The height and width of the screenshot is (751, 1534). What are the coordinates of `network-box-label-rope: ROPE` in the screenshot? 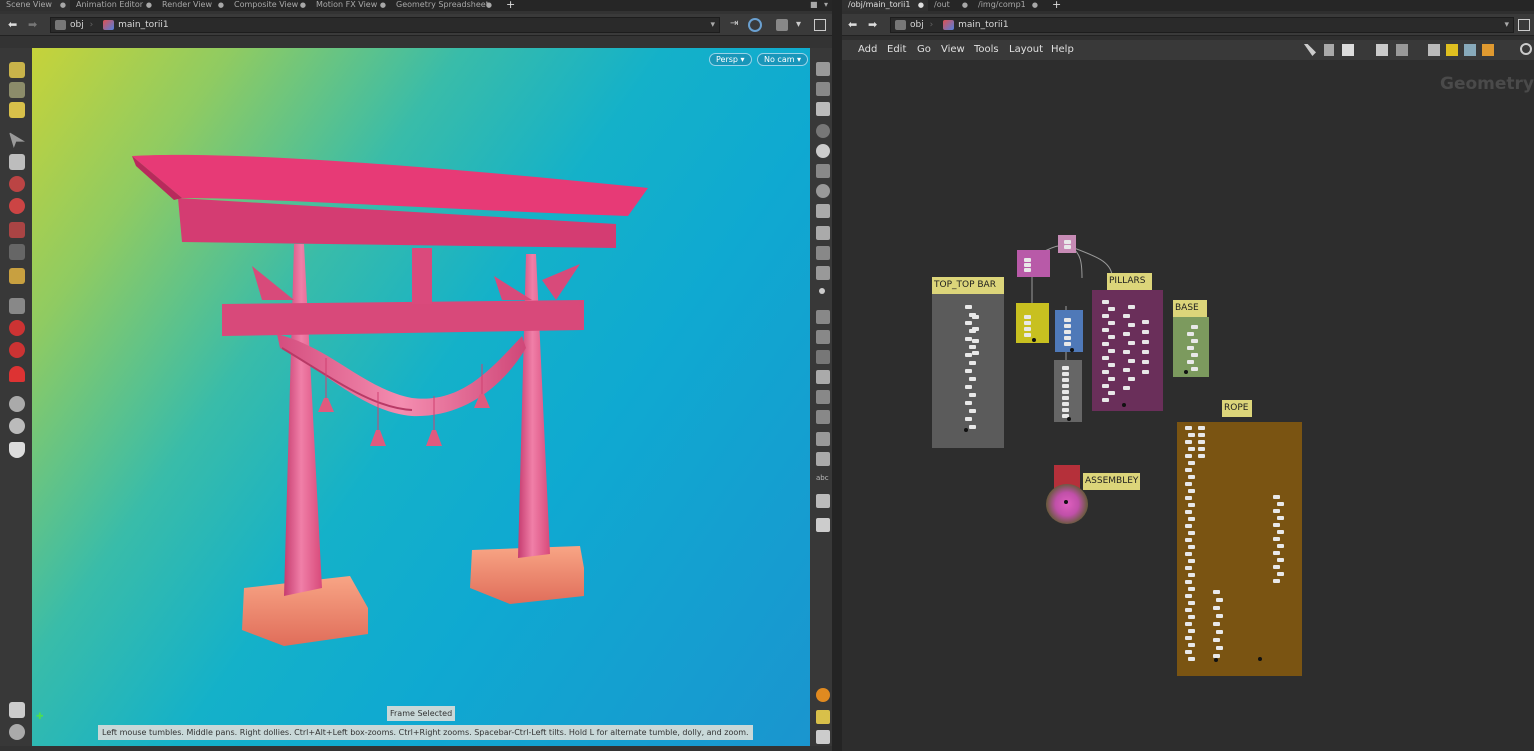 It's located at (1237, 408).